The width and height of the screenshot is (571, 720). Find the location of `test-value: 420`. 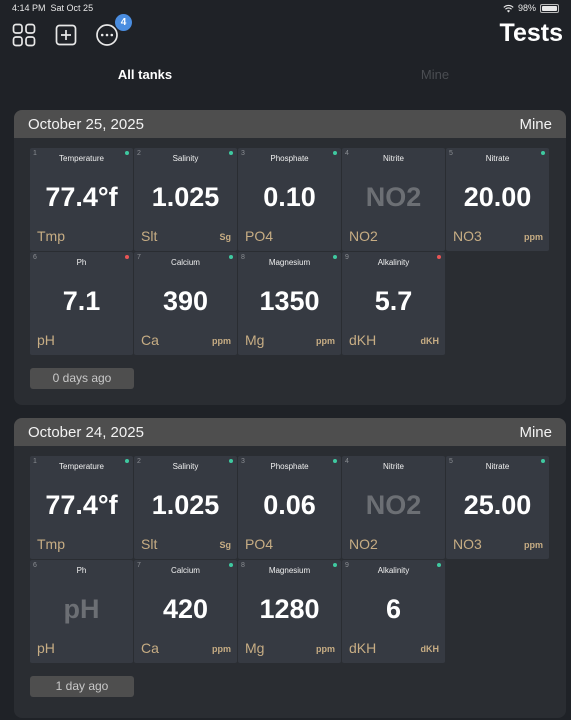

test-value: 420 is located at coordinates (185, 609).